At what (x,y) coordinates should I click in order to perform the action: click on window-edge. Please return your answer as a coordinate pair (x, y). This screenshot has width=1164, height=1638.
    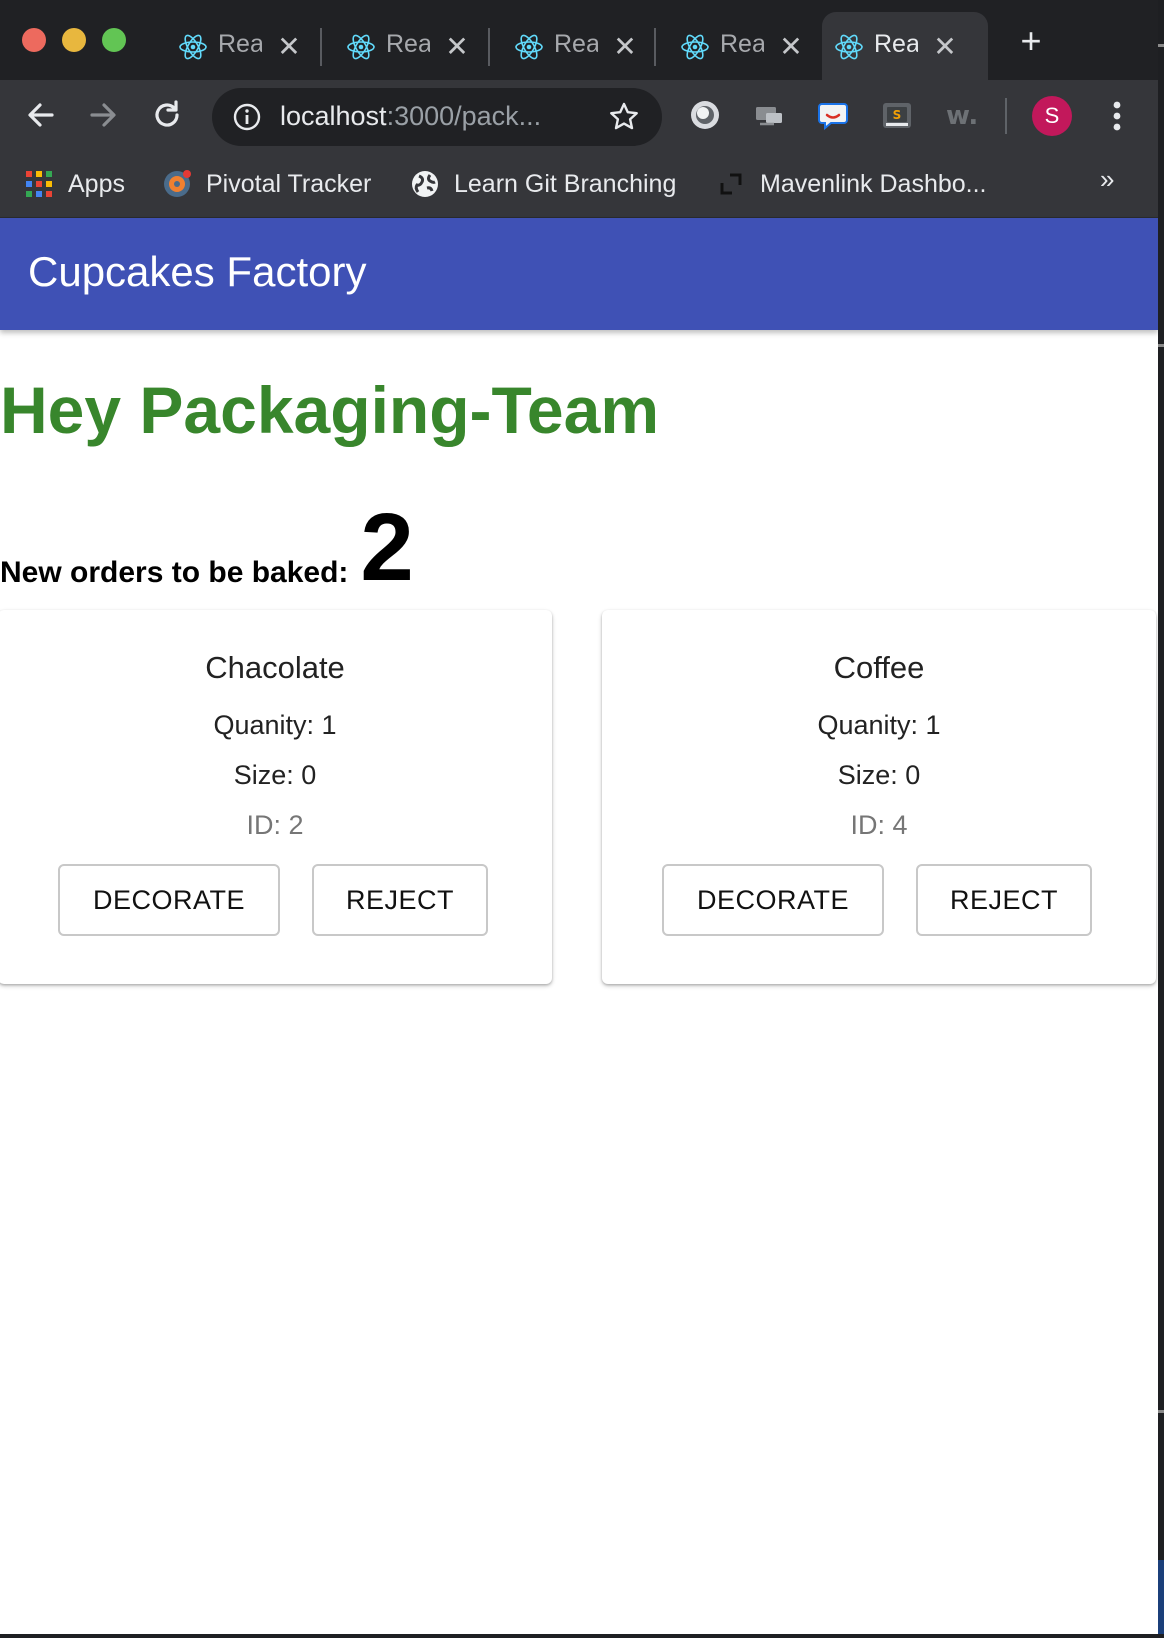
    Looking at the image, I should click on (1161, 819).